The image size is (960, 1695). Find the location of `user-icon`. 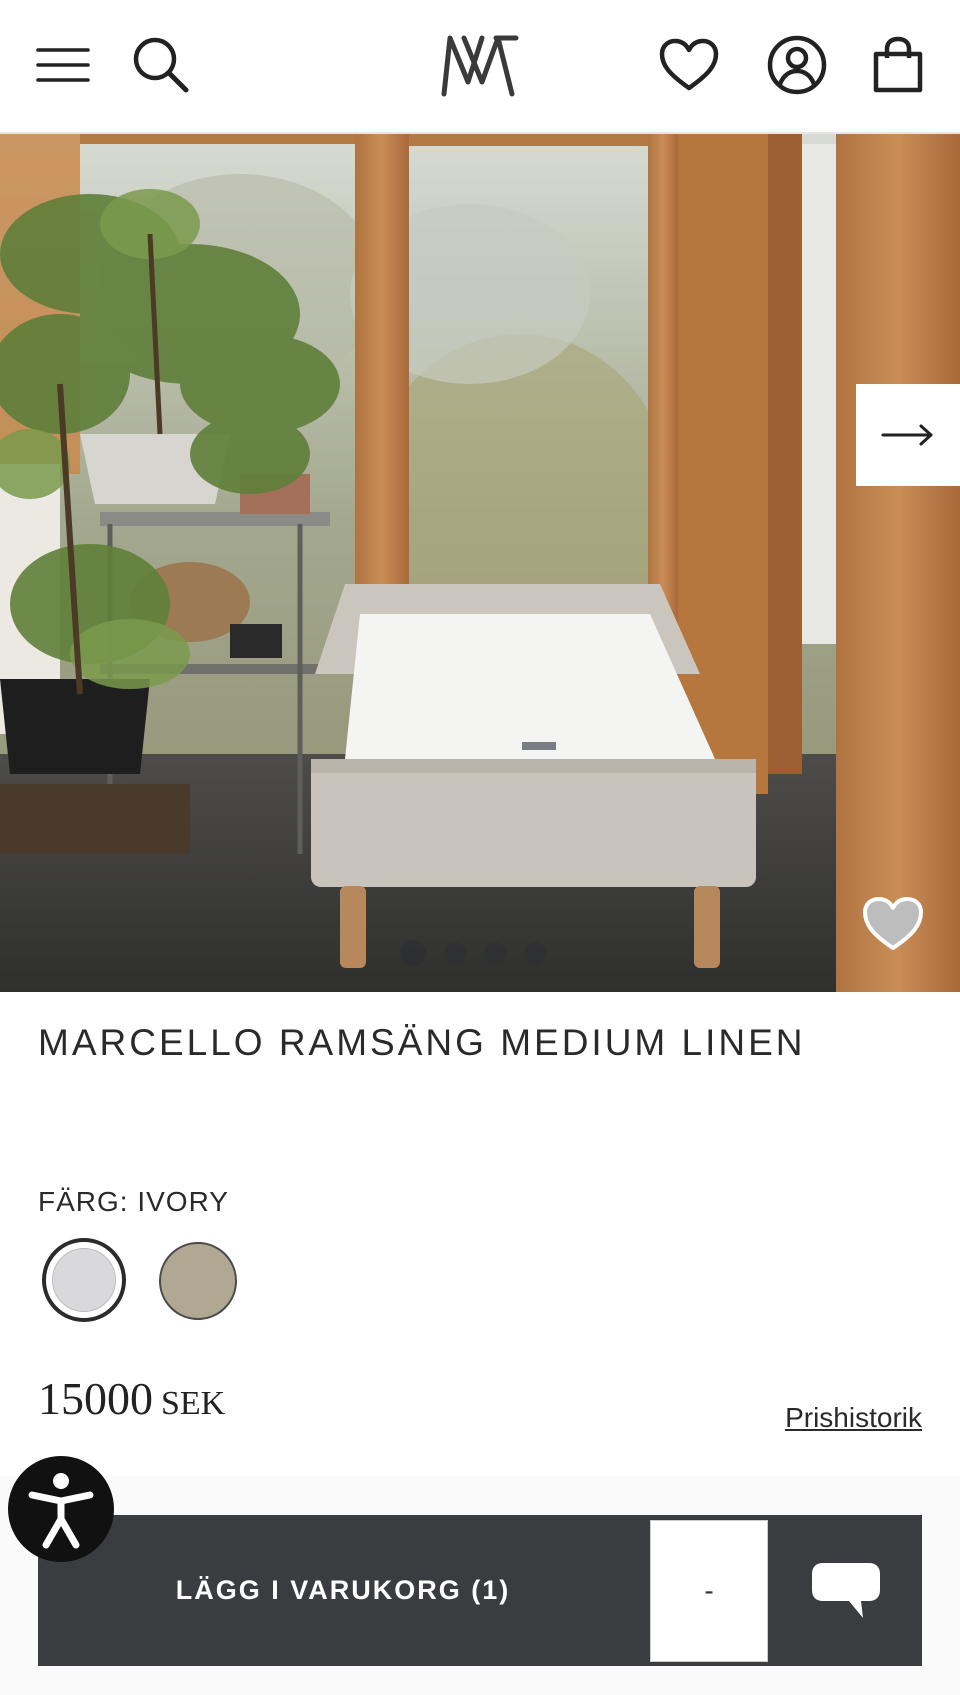

user-icon is located at coordinates (797, 65).